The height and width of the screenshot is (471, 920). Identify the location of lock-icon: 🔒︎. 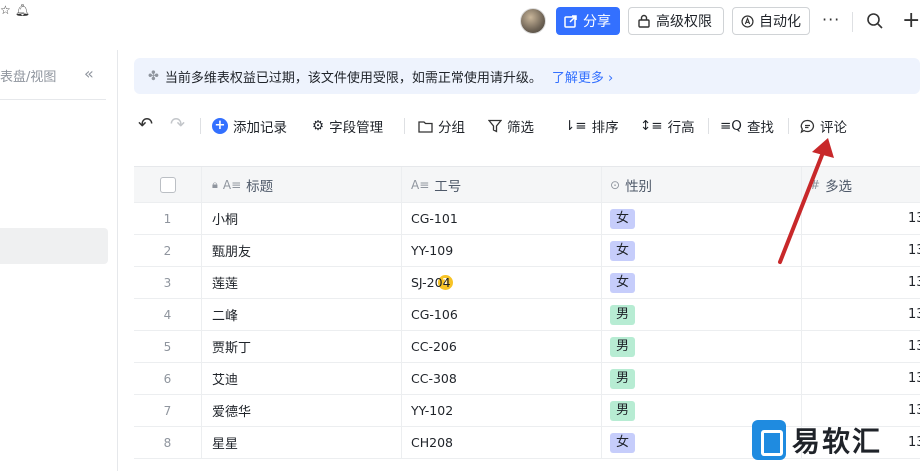
(215, 184).